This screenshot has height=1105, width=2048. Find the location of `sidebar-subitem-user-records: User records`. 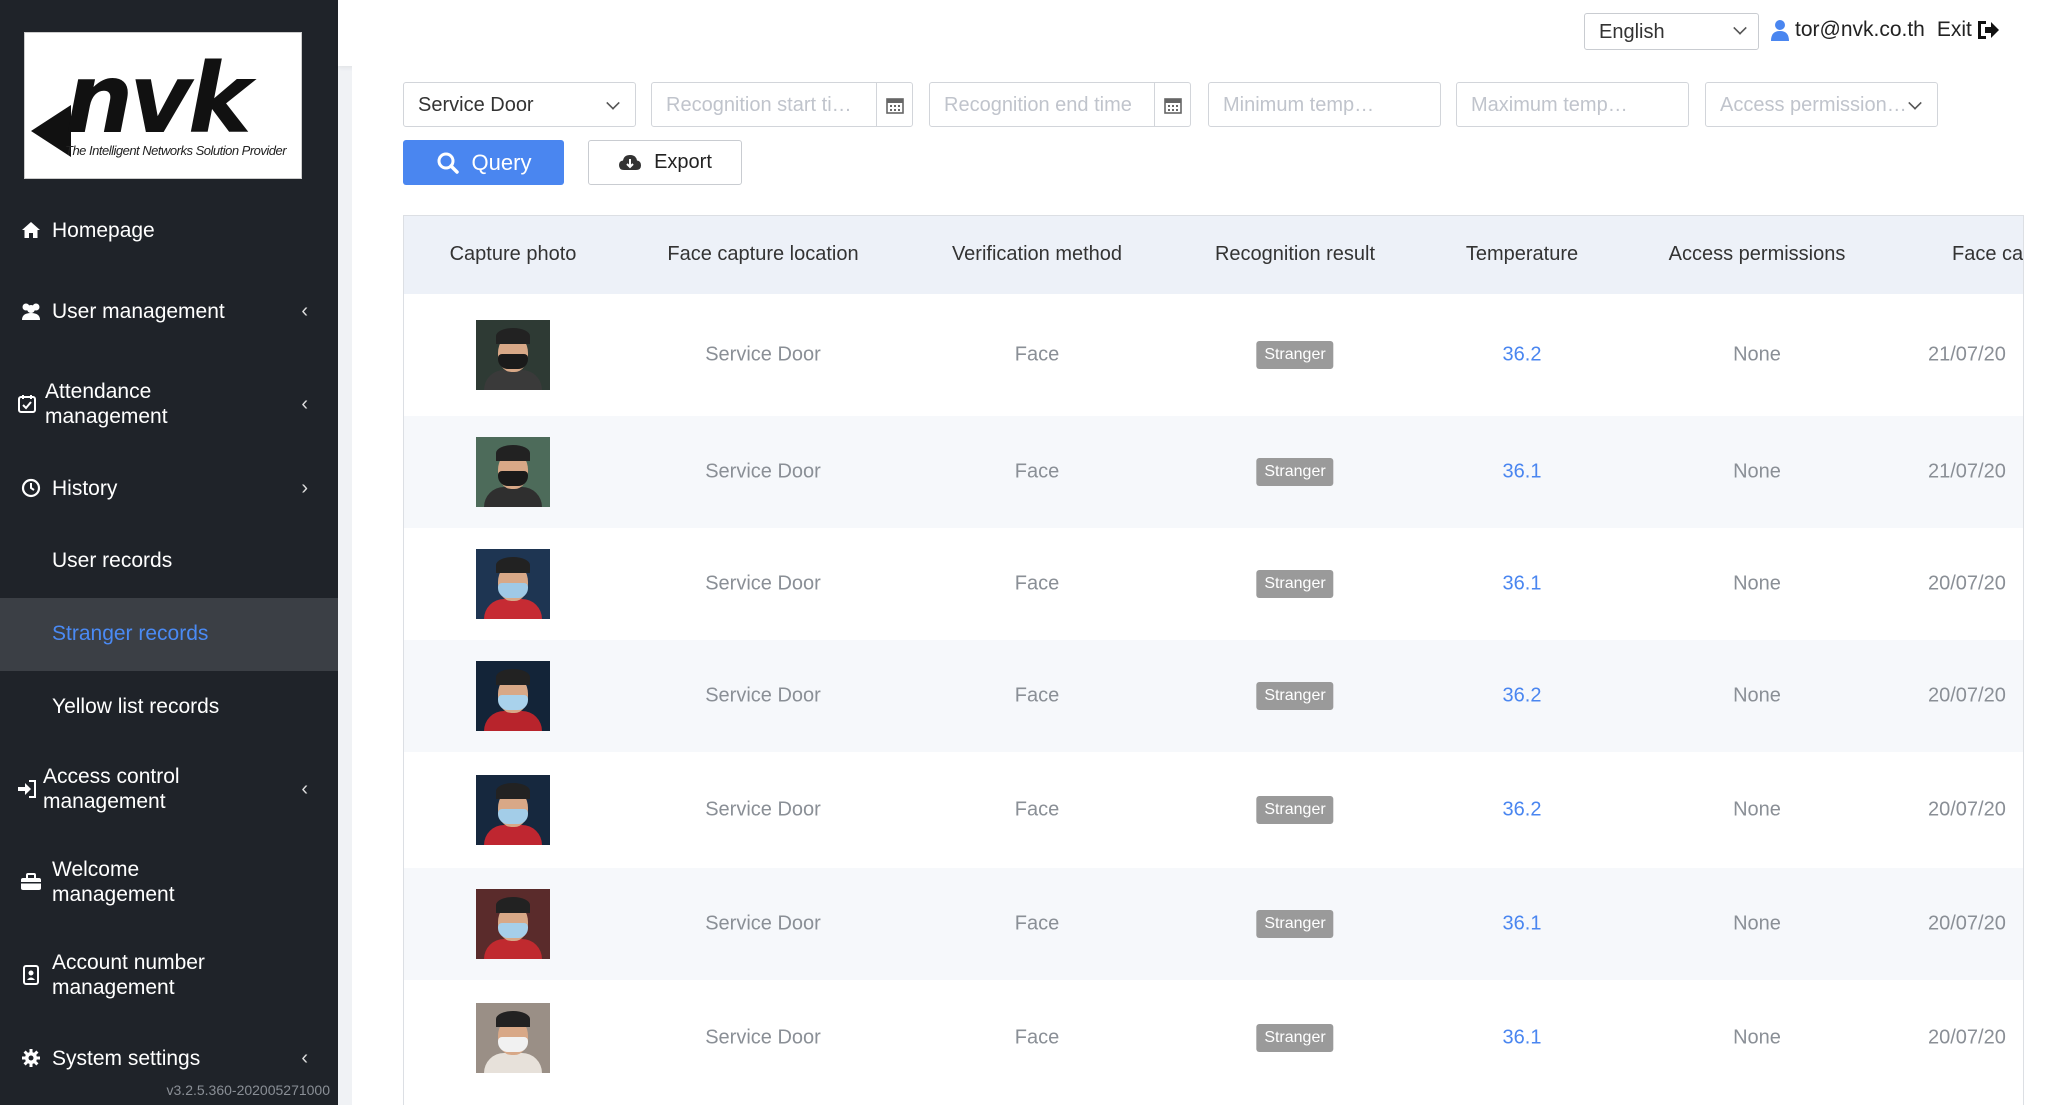

sidebar-subitem-user-records: User records is located at coordinates (169, 561).